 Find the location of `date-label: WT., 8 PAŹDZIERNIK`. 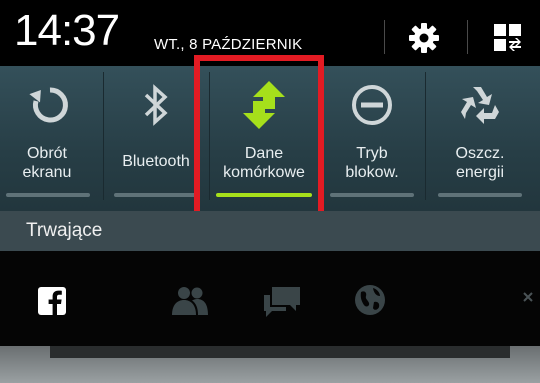

date-label: WT., 8 PAŹDZIERNIK is located at coordinates (228, 44).